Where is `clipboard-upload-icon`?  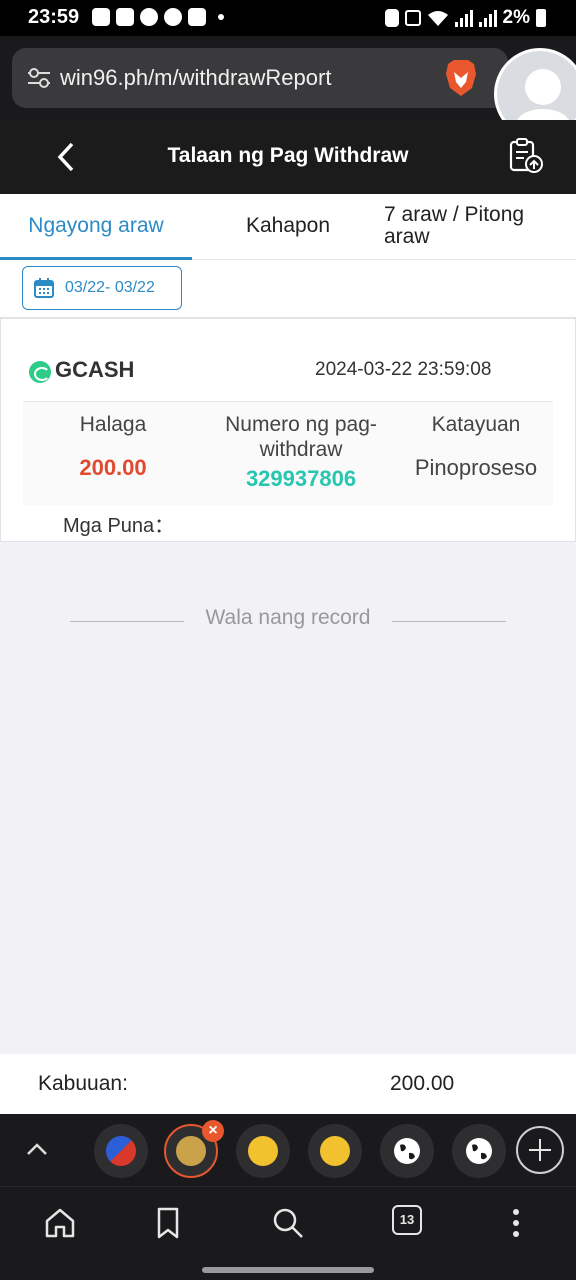 clipboard-upload-icon is located at coordinates (526, 156).